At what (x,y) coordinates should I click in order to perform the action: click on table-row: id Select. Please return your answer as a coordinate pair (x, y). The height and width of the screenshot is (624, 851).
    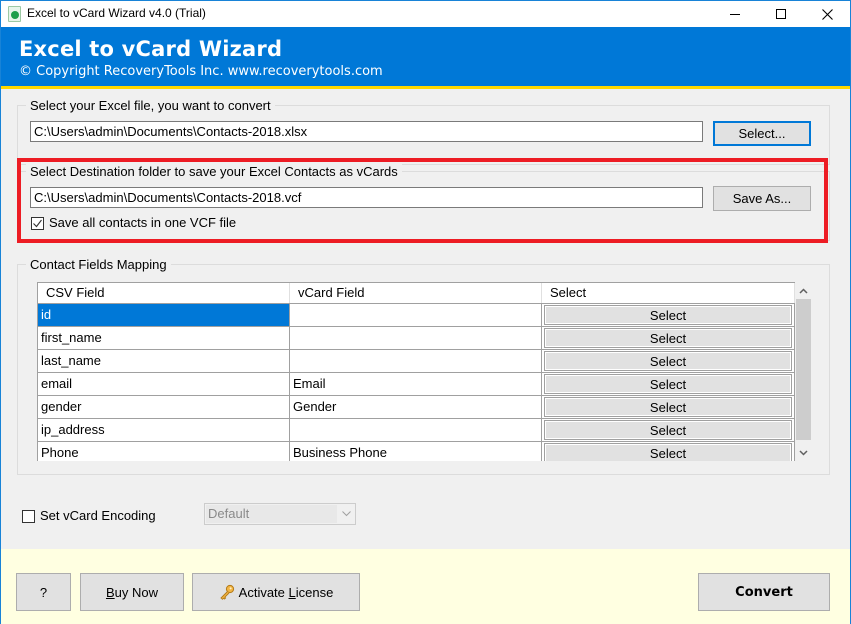
    Looking at the image, I should click on (416, 315).